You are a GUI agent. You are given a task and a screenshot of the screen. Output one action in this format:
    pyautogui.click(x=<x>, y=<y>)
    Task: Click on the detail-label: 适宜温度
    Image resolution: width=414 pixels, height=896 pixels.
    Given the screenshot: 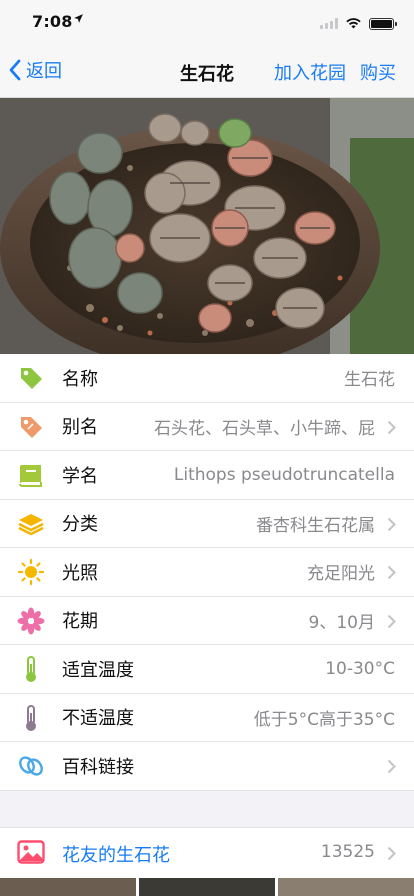 What is the action you would take?
    pyautogui.click(x=98, y=670)
    